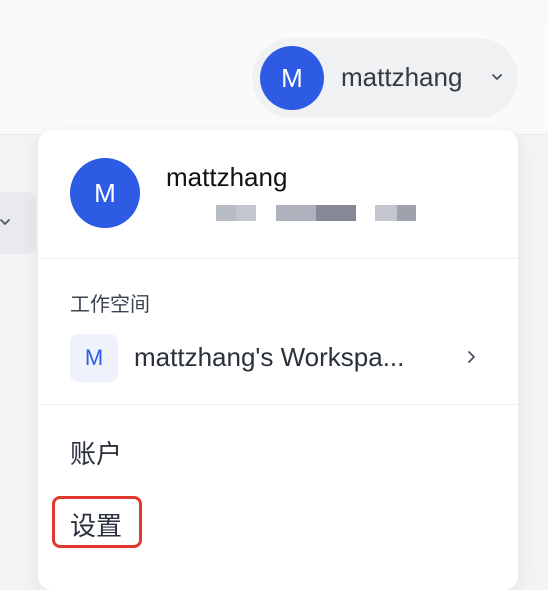 The width and height of the screenshot is (548, 590). I want to click on top-strip, so click(274, 11).